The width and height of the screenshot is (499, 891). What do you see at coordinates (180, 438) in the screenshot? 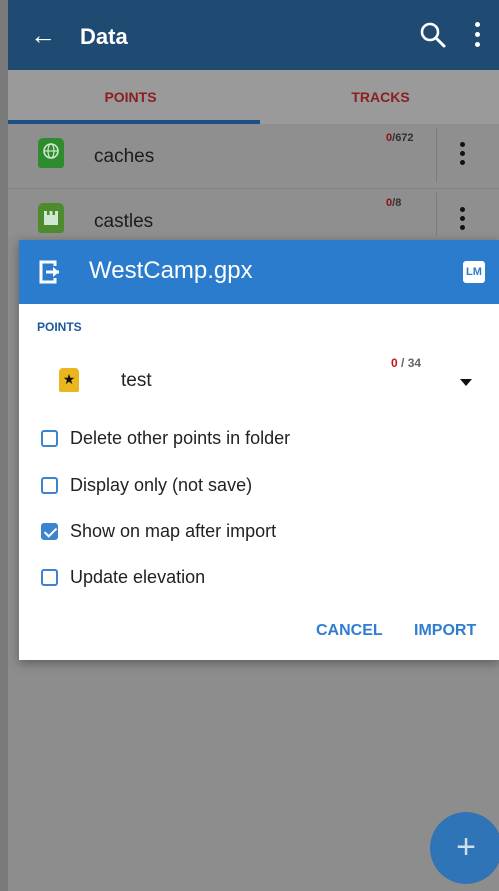
I see `option-label: Delete other points in folder` at bounding box center [180, 438].